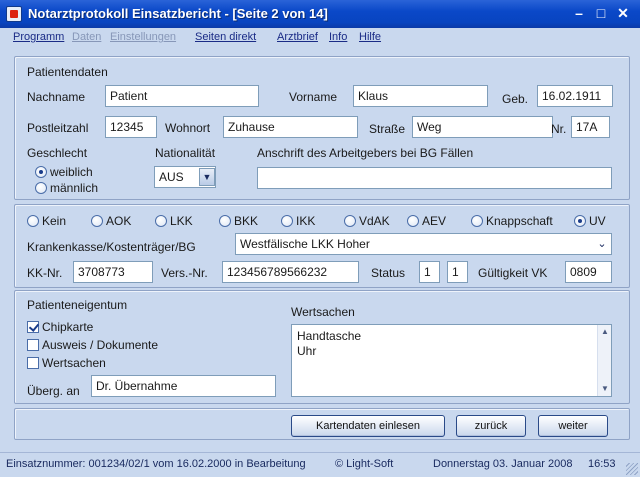  I want to click on geschlecht-label: Geschlecht, so click(57, 153).